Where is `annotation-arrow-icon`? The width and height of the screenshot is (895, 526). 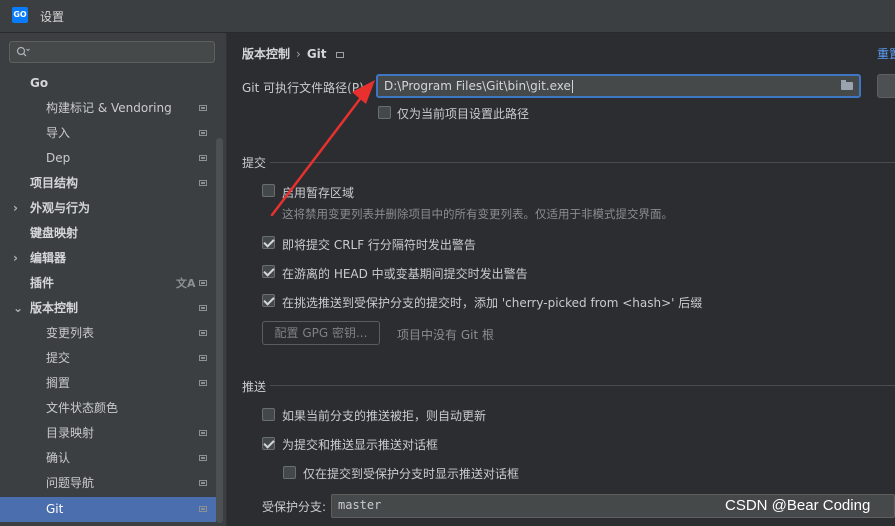 annotation-arrow-icon is located at coordinates (322, 148).